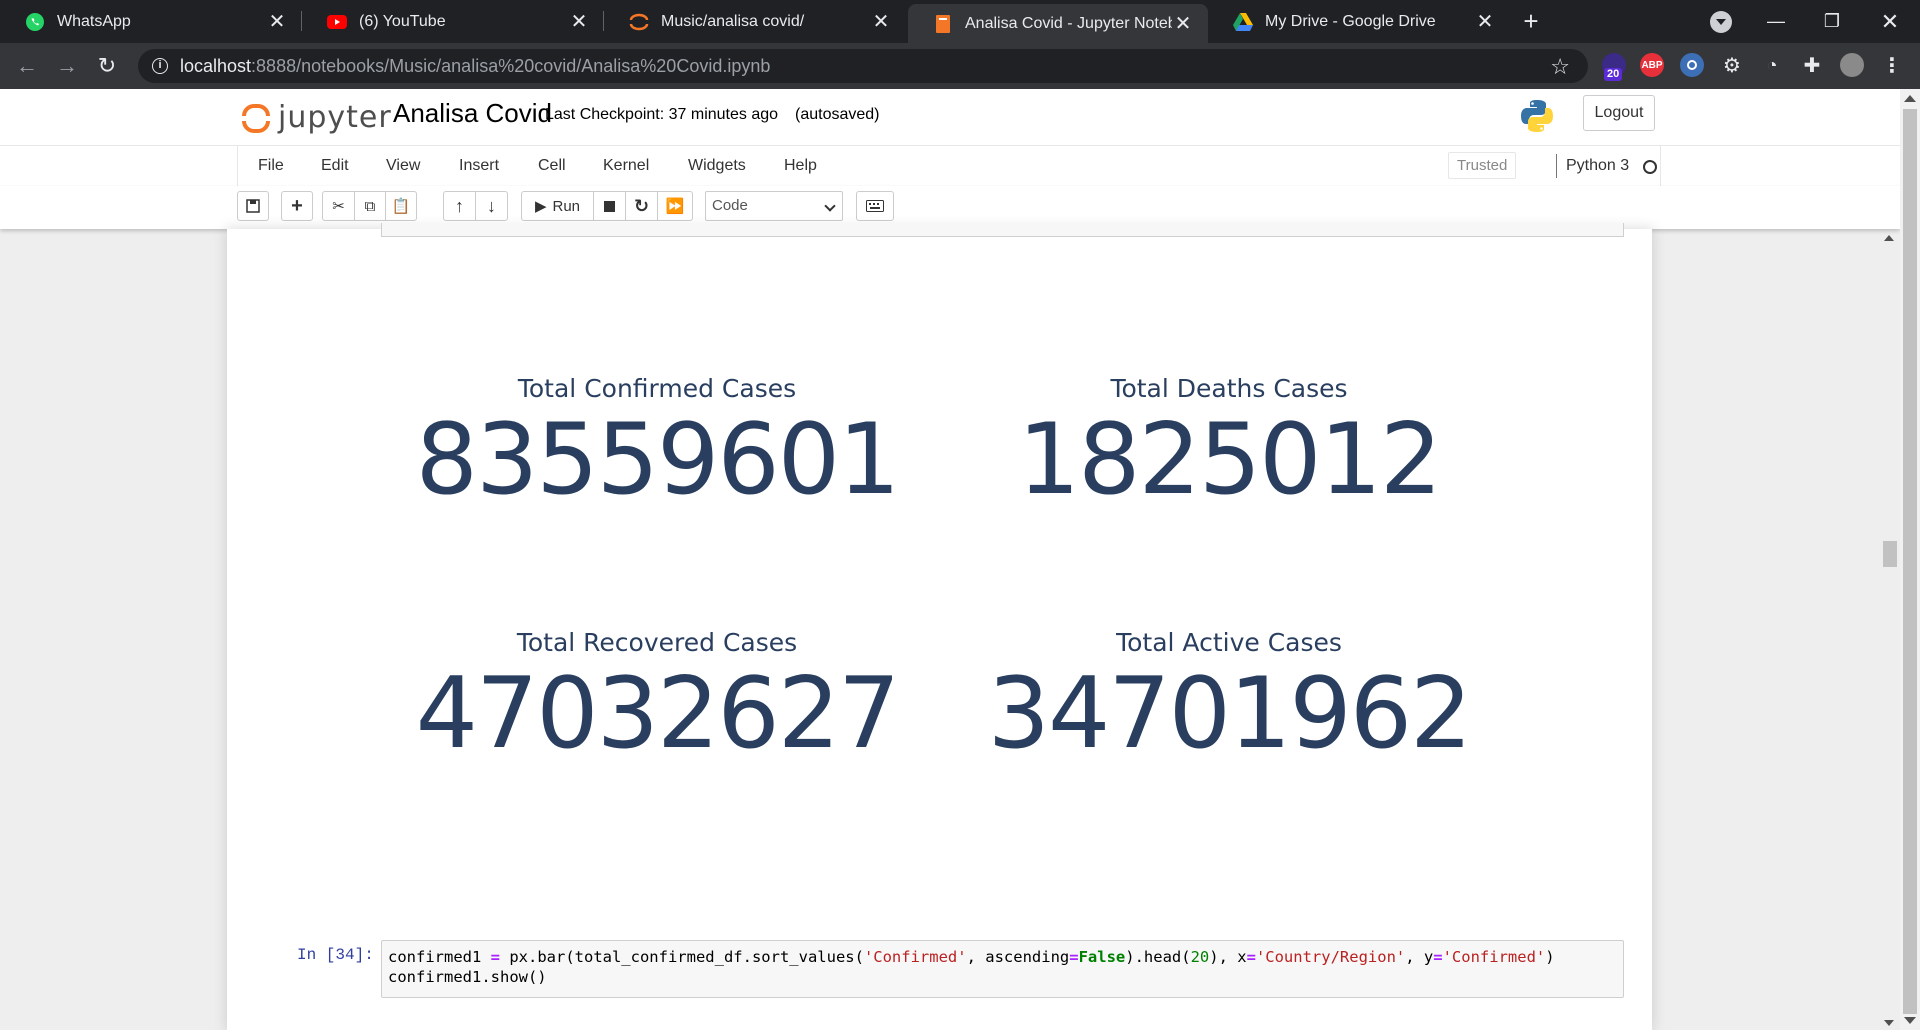  Describe the element at coordinates (1732, 65) in the screenshot. I see `settings-gear-icon: ⚙` at that location.